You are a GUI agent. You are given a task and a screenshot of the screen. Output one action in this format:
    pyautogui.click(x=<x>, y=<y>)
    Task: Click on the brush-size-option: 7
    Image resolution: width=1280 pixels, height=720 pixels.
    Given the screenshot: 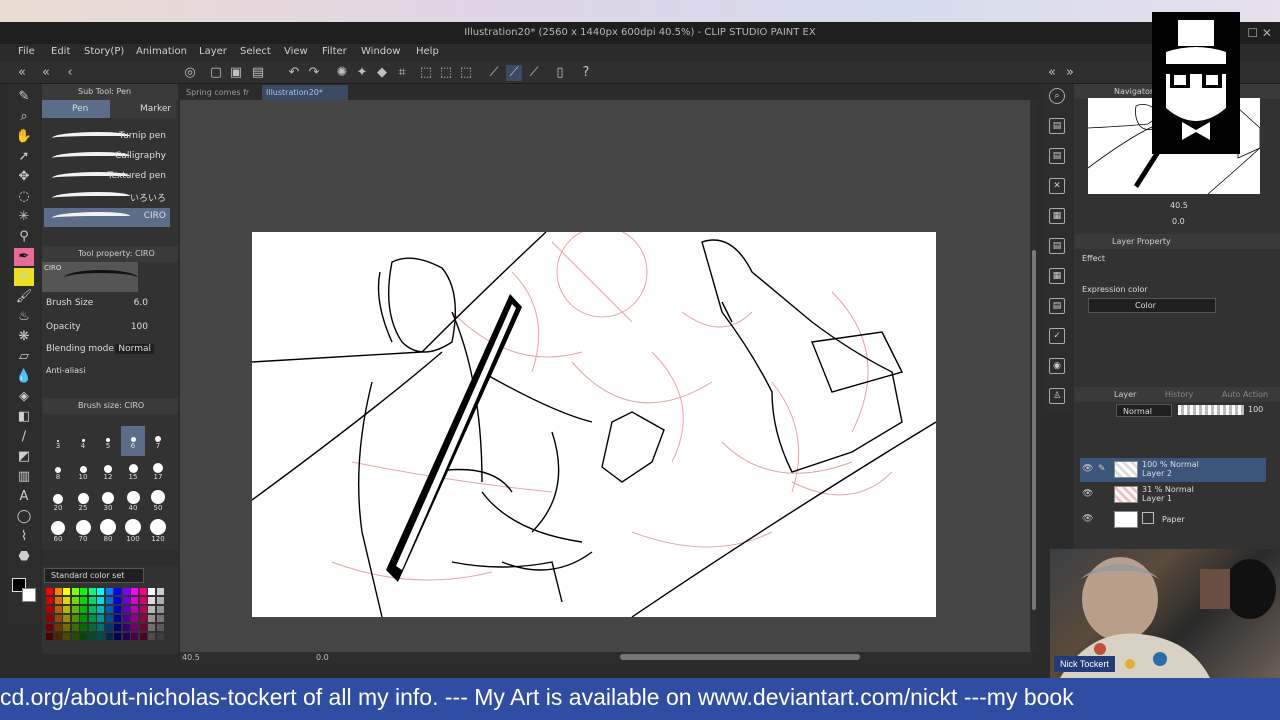 What is the action you would take?
    pyautogui.click(x=158, y=441)
    